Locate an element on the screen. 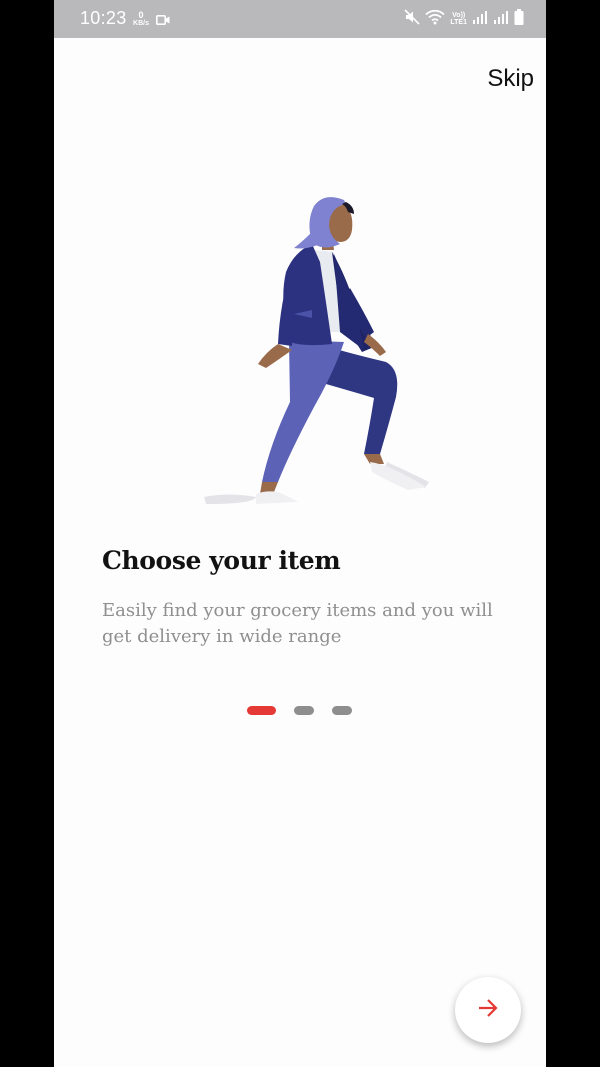  mute-icon is located at coordinates (412, 19).